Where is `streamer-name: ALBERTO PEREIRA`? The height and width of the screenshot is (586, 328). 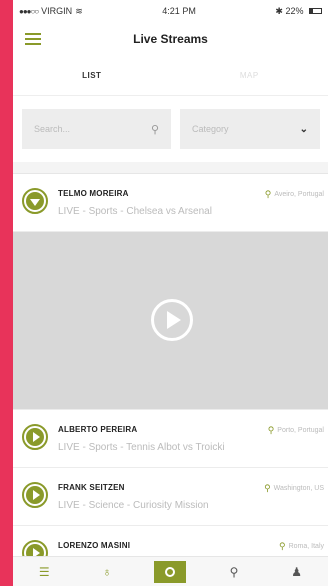
streamer-name: ALBERTO PEREIRA is located at coordinates (98, 429).